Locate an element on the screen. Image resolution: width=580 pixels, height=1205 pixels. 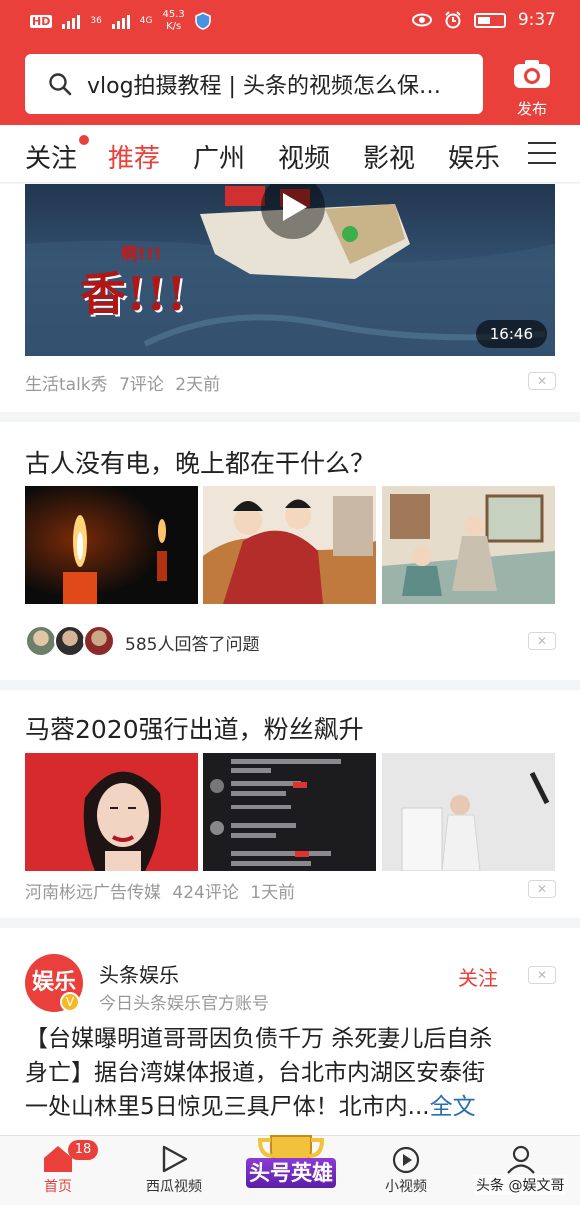
user-icon is located at coordinates (521, 1159).